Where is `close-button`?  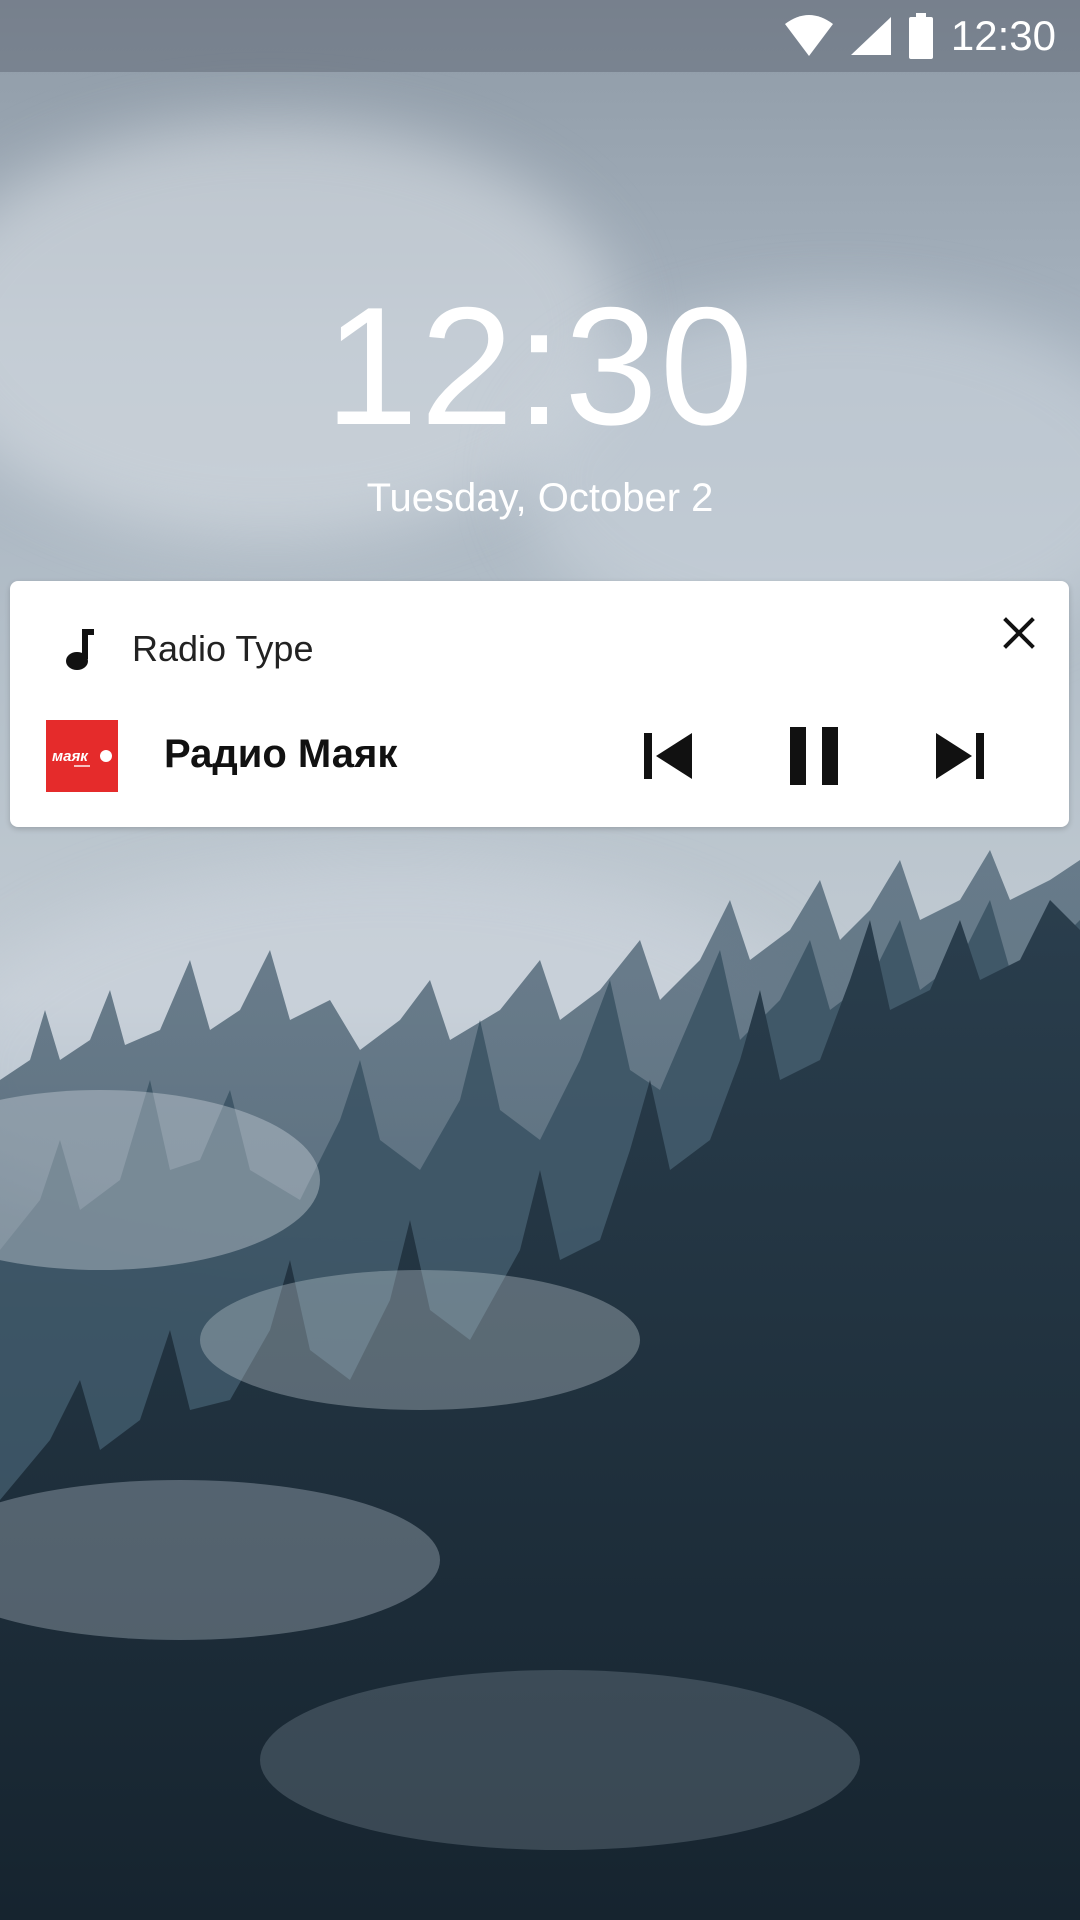 close-button is located at coordinates (1019, 633).